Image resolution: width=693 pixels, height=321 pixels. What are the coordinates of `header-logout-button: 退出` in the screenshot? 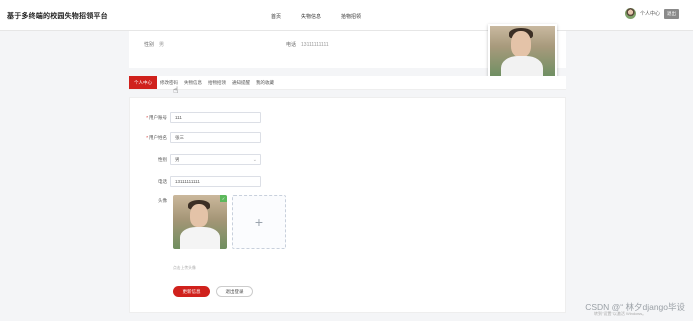 It's located at (671, 13).